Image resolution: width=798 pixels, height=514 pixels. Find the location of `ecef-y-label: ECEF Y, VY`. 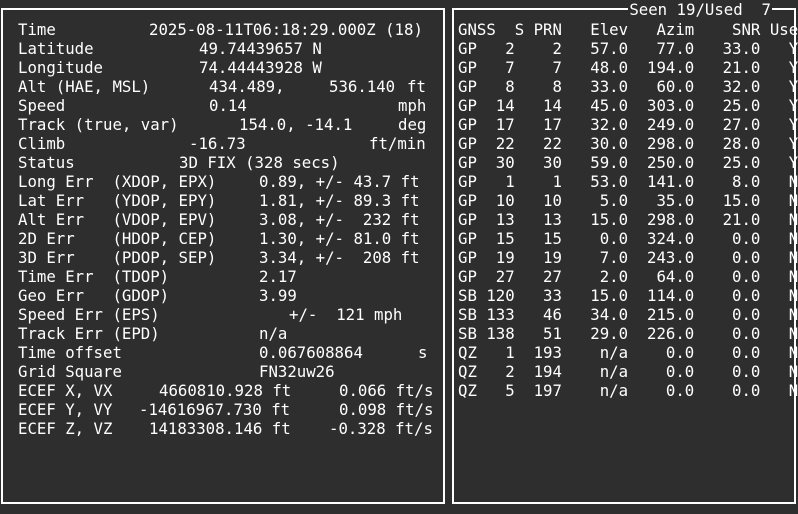

ecef-y-label: ECEF Y, VY is located at coordinates (65, 409).